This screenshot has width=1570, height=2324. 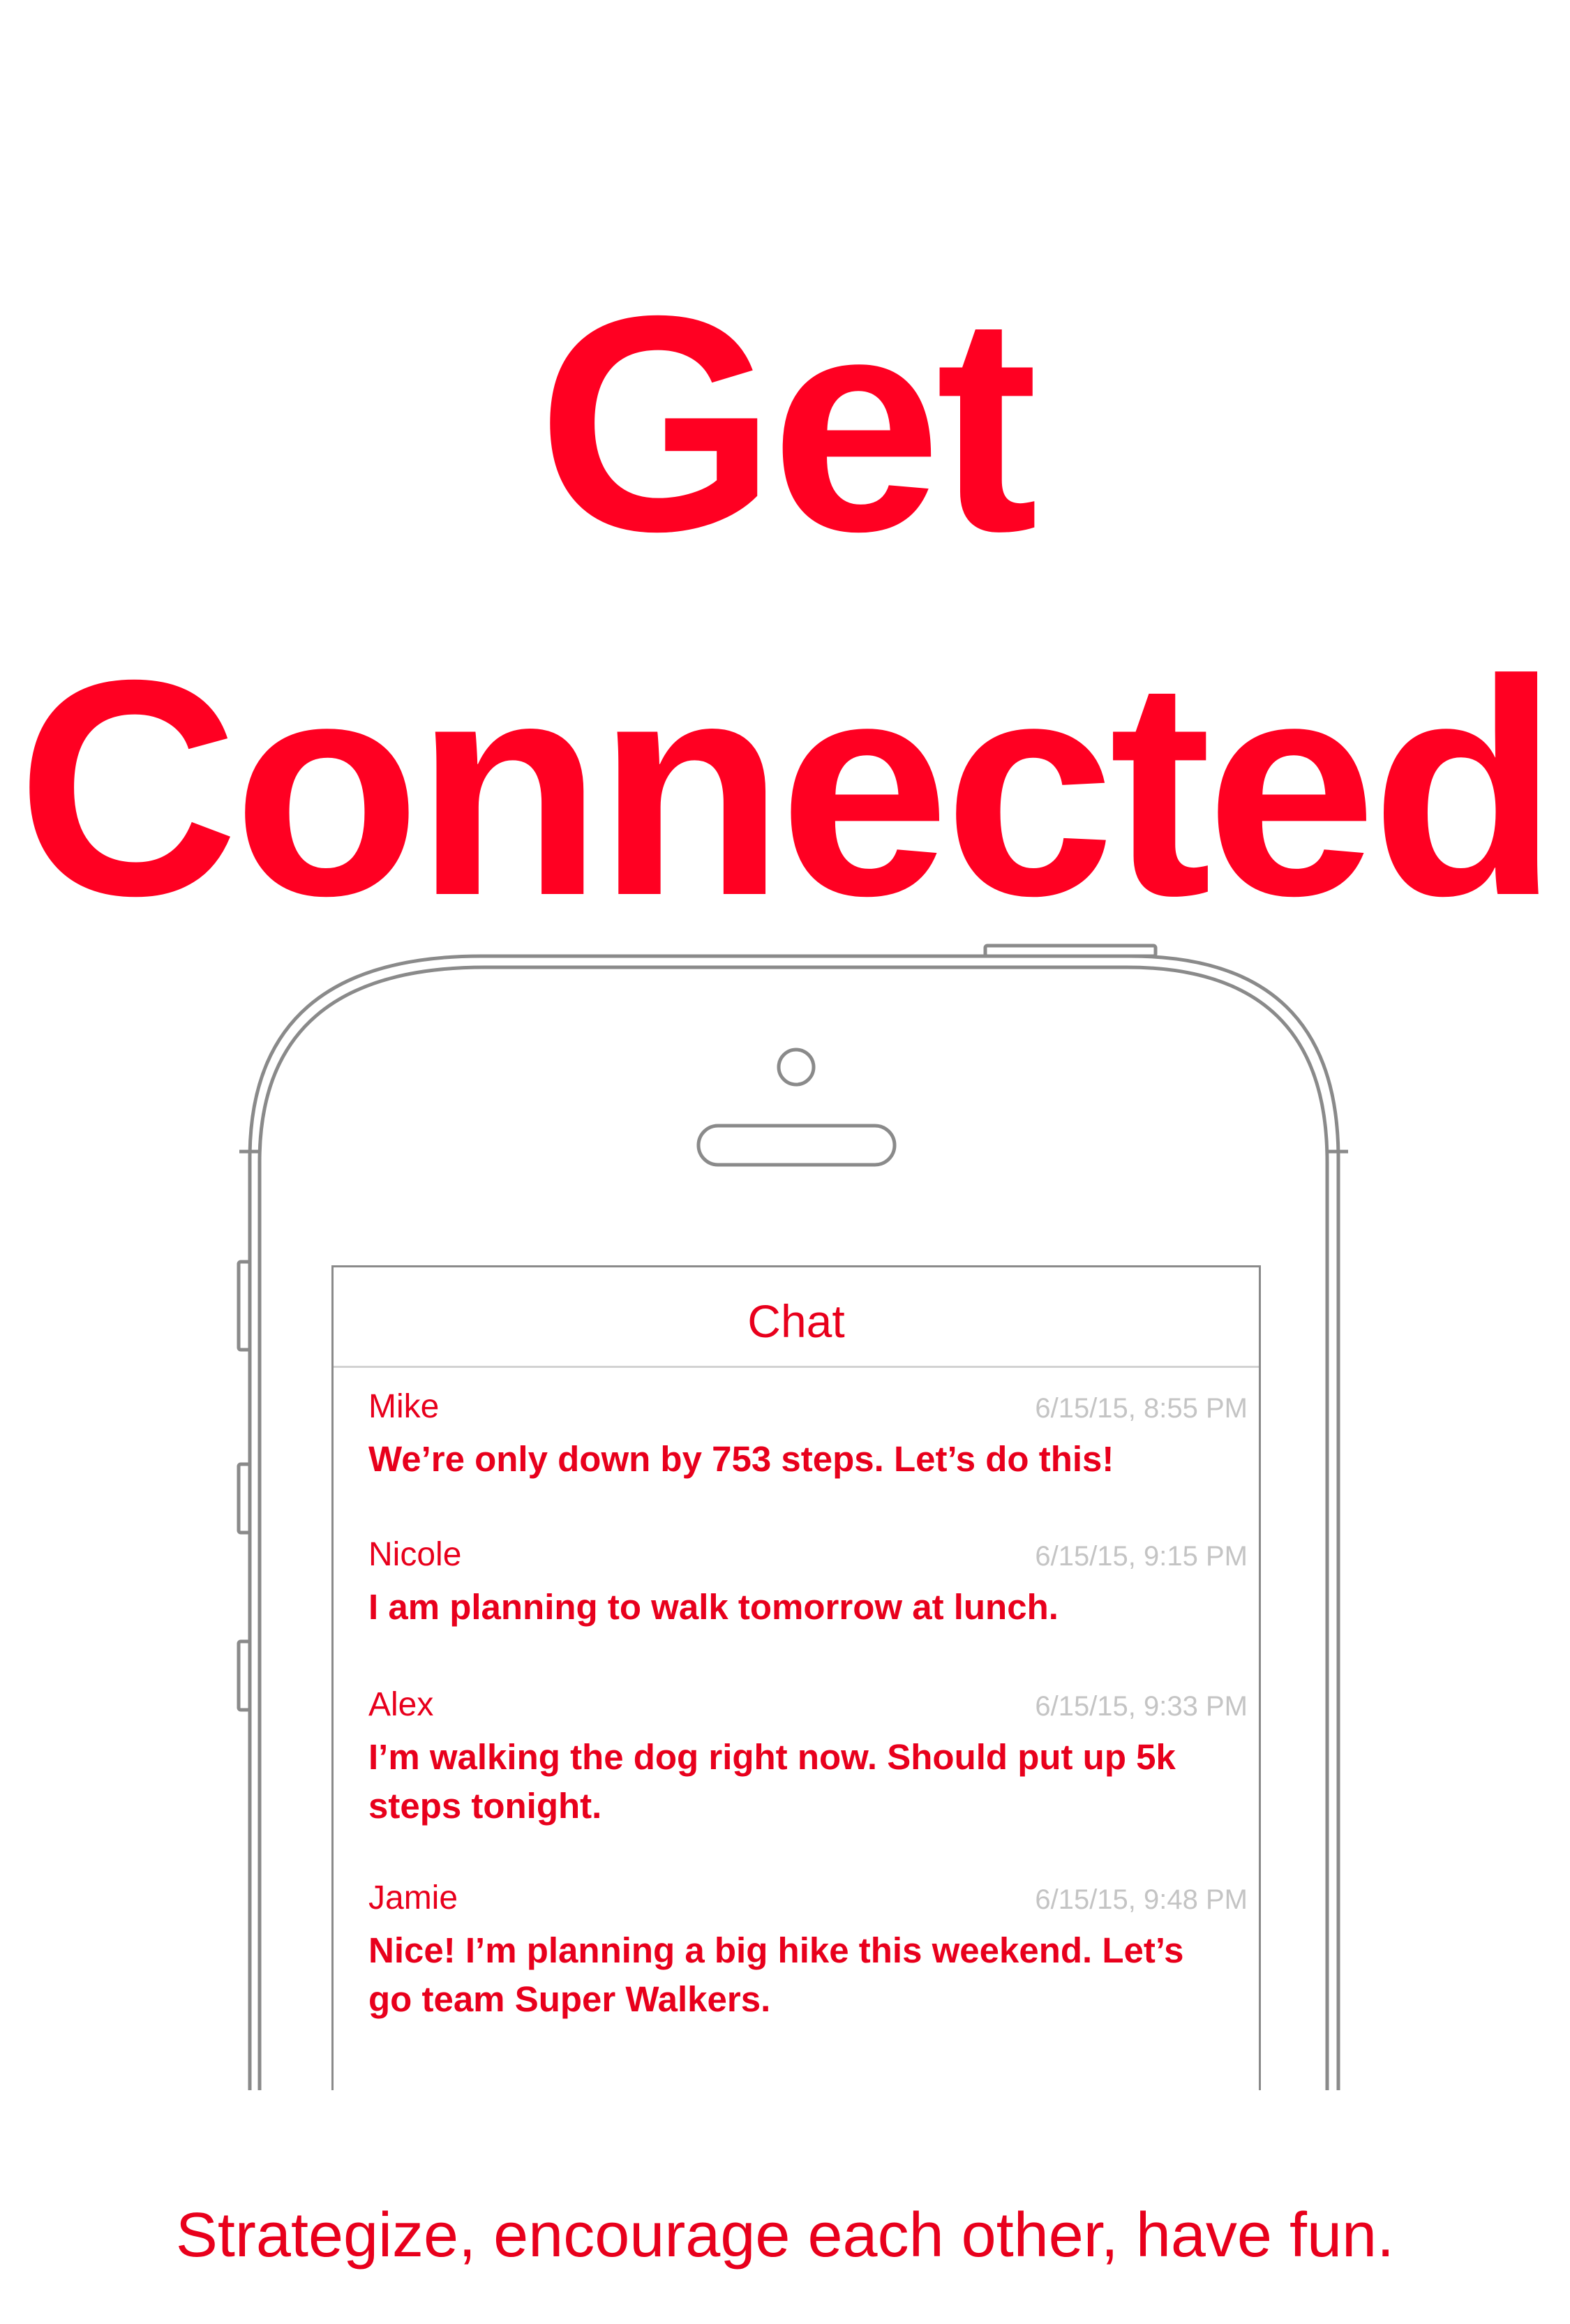 What do you see at coordinates (404, 1406) in the screenshot?
I see `message-author: Mike` at bounding box center [404, 1406].